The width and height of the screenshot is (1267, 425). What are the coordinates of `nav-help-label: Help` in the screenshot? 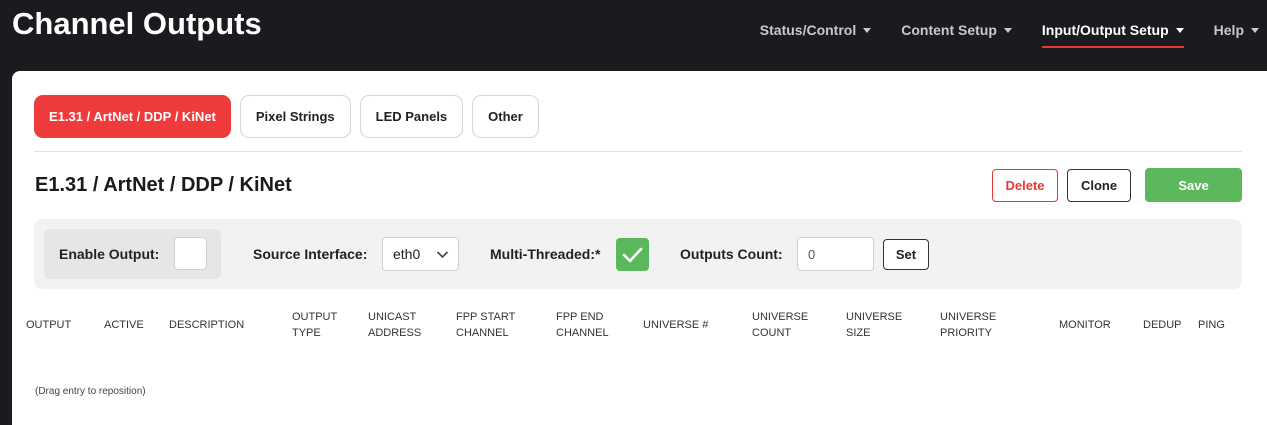 It's located at (1228, 30).